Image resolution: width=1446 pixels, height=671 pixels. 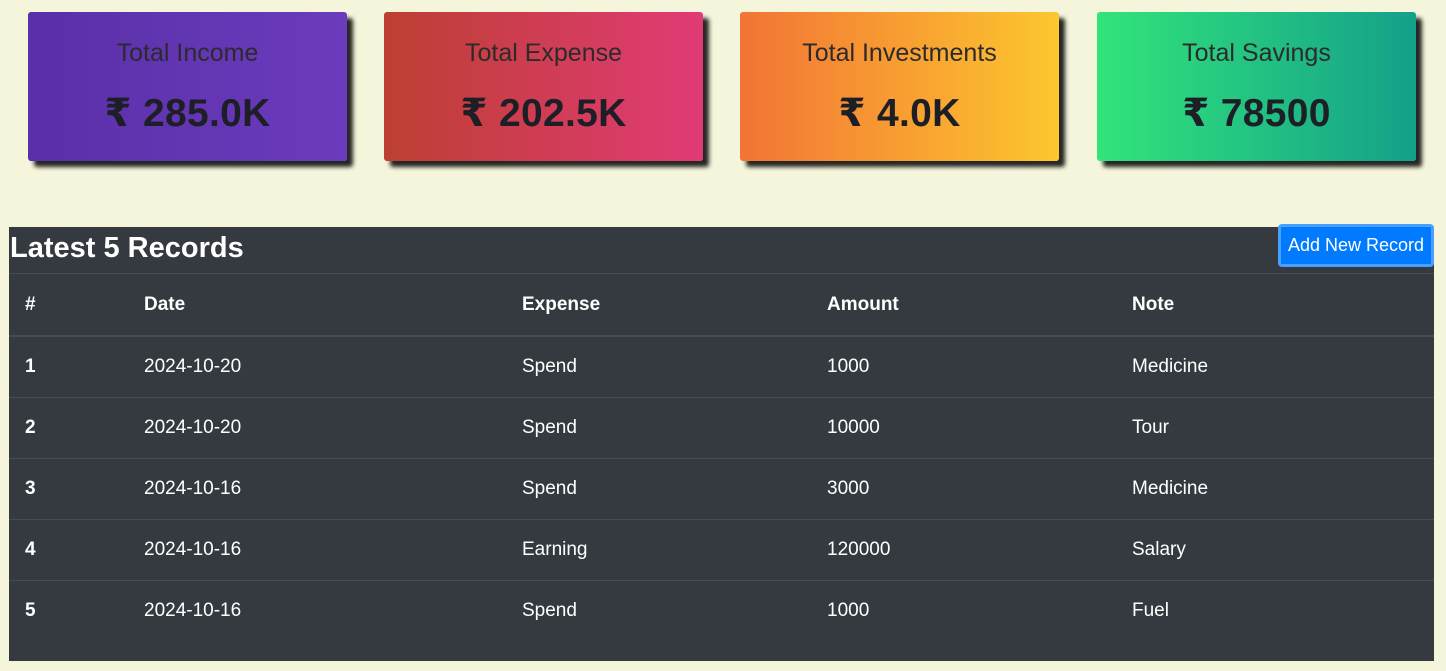 I want to click on column-header-note: Note, so click(x=1275, y=305).